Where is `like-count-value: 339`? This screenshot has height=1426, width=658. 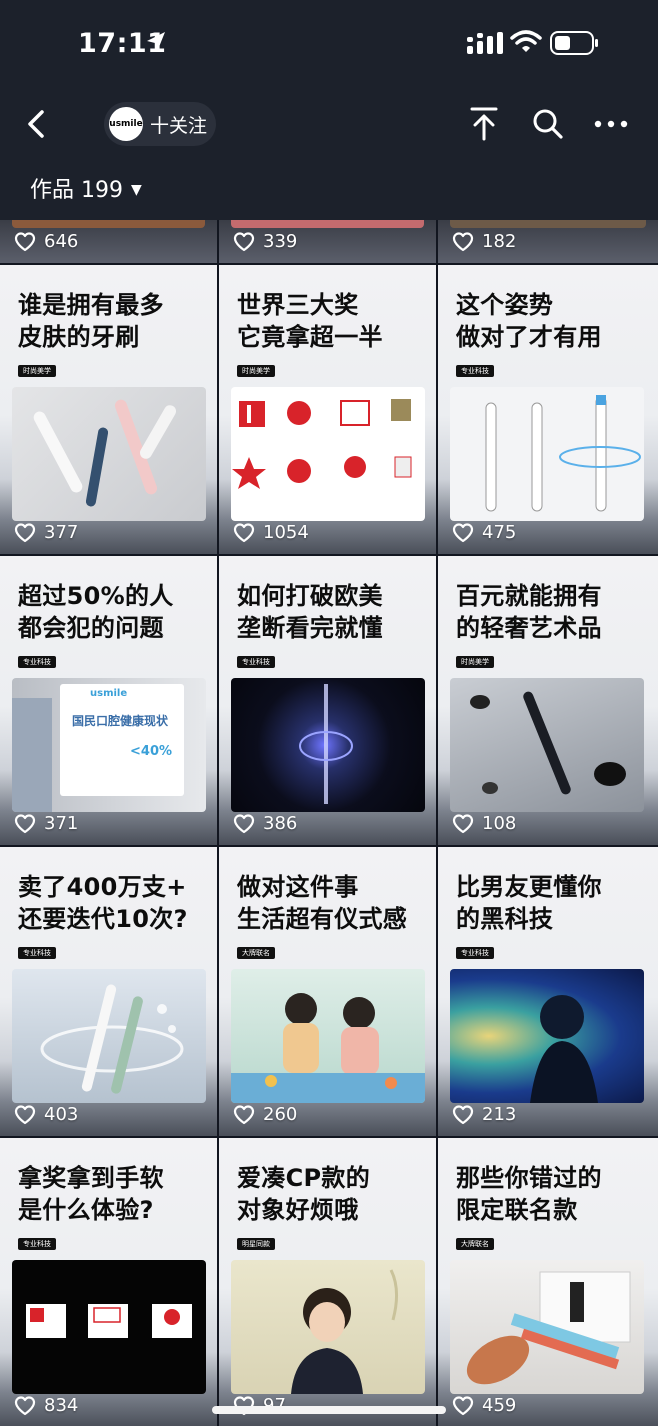 like-count-value: 339 is located at coordinates (280, 241).